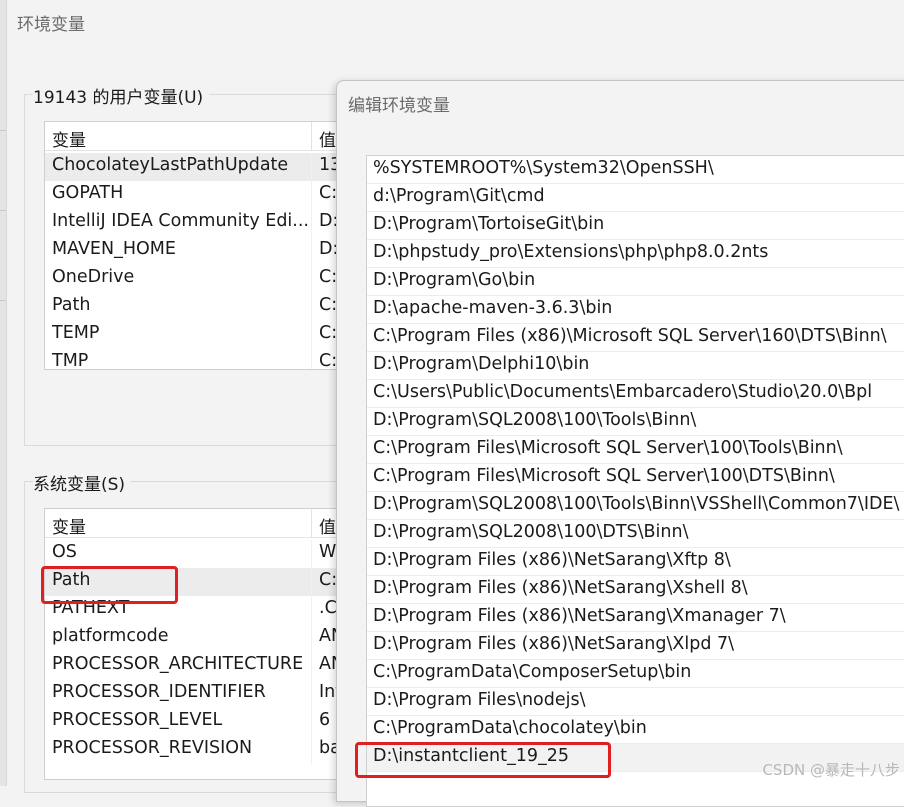 This screenshot has width=904, height=807. Describe the element at coordinates (635, 282) in the screenshot. I see `list-item: D:\Program\Go\bin` at that location.